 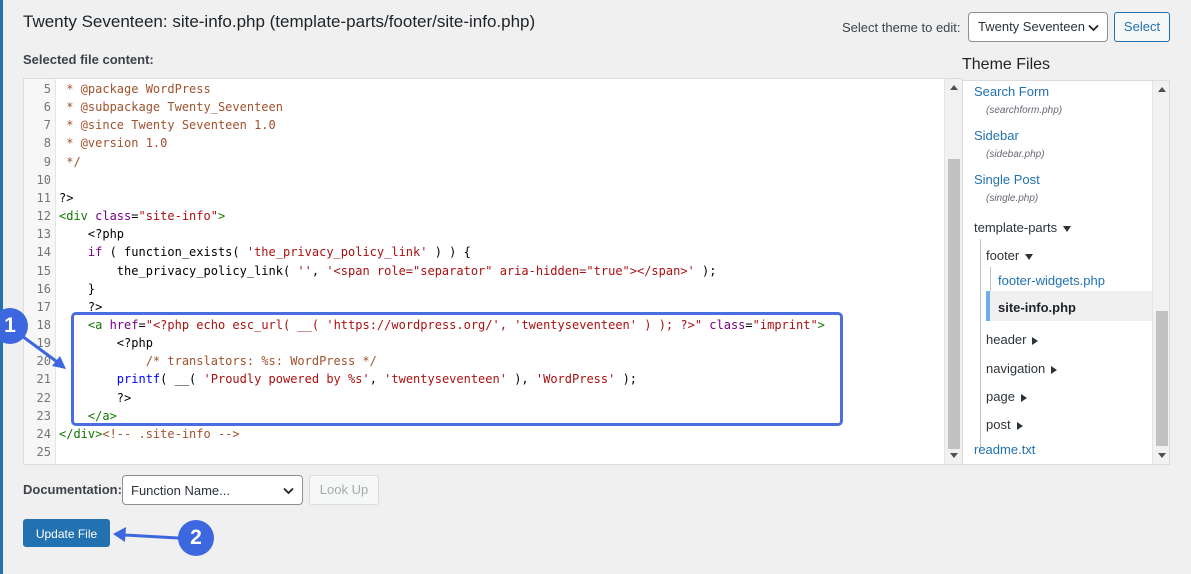 I want to click on callout-2: 2, so click(x=196, y=538).